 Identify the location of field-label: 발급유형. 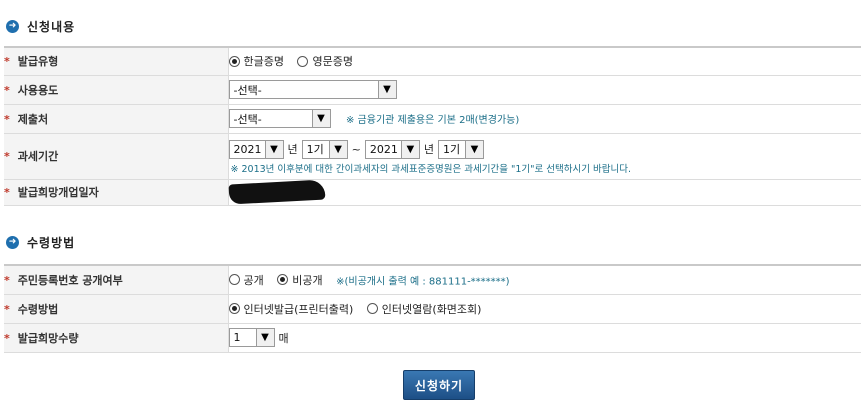
(38, 62).